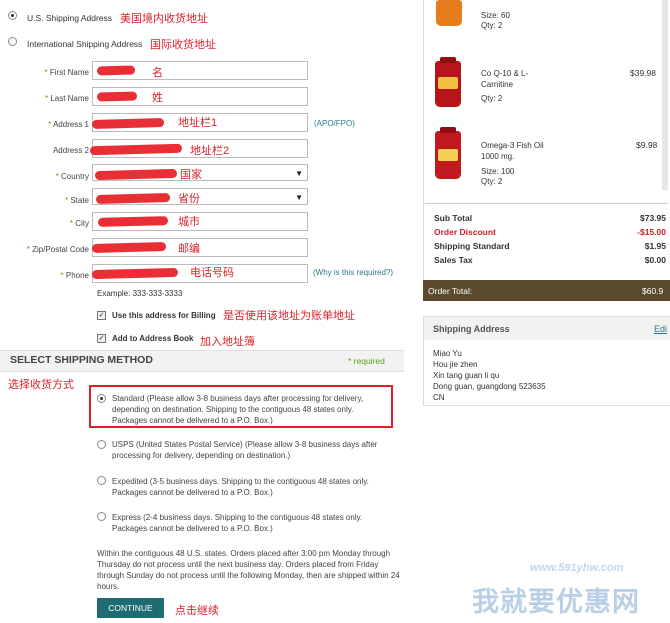 The height and width of the screenshot is (623, 670). Describe the element at coordinates (556, 602) in the screenshot. I see `watermark-brand: 我就要优惠网` at that location.